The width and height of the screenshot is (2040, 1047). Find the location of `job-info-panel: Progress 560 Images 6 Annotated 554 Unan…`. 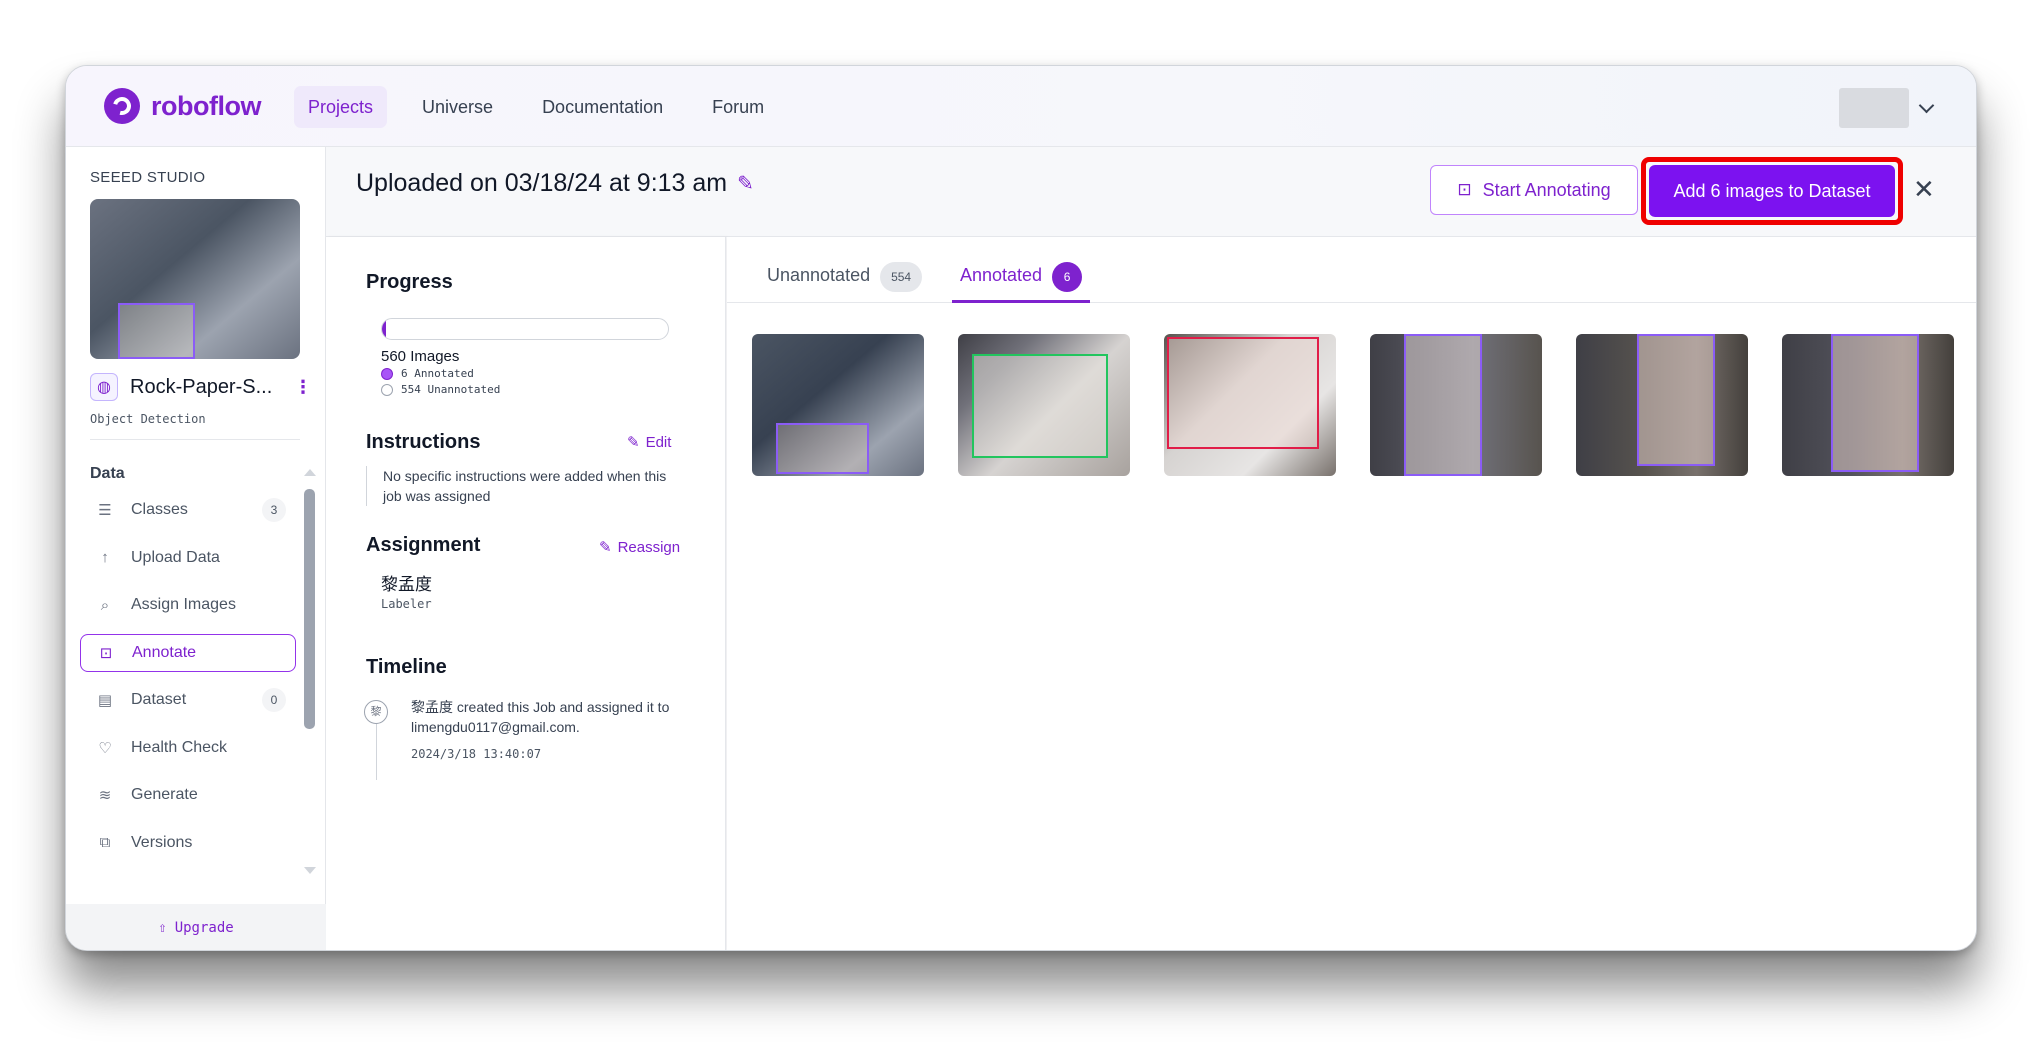

job-info-panel: Progress 560 Images 6 Annotated 554 Unan… is located at coordinates (526, 593).